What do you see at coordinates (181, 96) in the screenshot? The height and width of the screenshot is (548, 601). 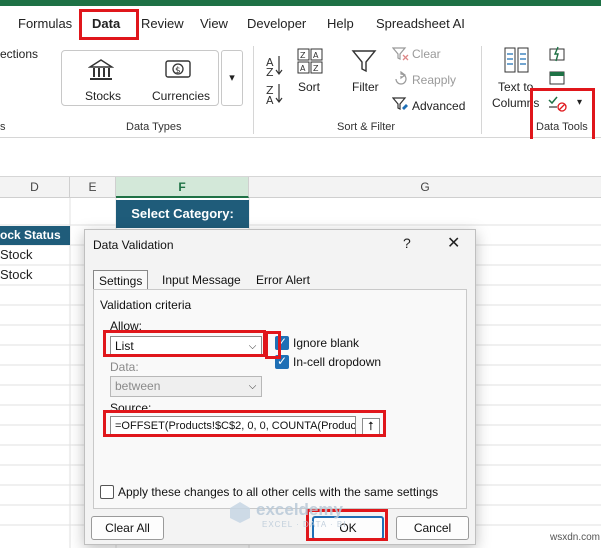 I see `currencies-label: Currencies` at bounding box center [181, 96].